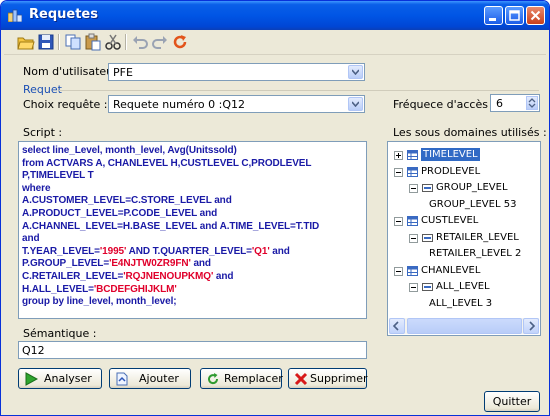 Image resolution: width=550 pixels, height=416 pixels. What do you see at coordinates (140, 42) in the screenshot?
I see `undo-icon` at bounding box center [140, 42].